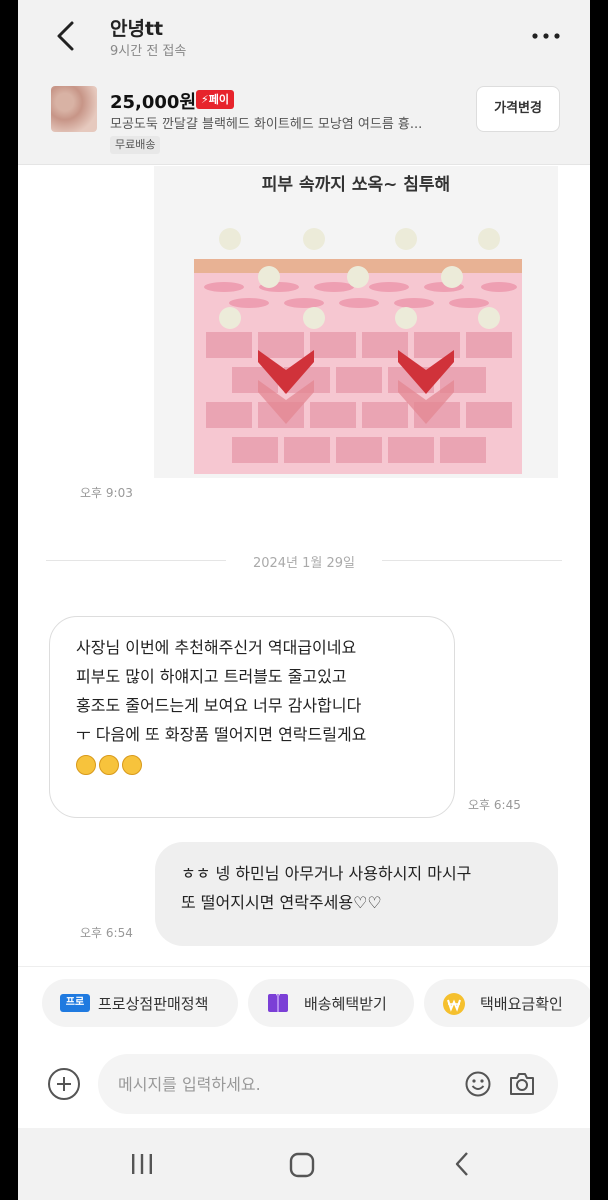 The height and width of the screenshot is (1200, 608). What do you see at coordinates (153, 102) in the screenshot?
I see `product-price: 25,000원` at bounding box center [153, 102].